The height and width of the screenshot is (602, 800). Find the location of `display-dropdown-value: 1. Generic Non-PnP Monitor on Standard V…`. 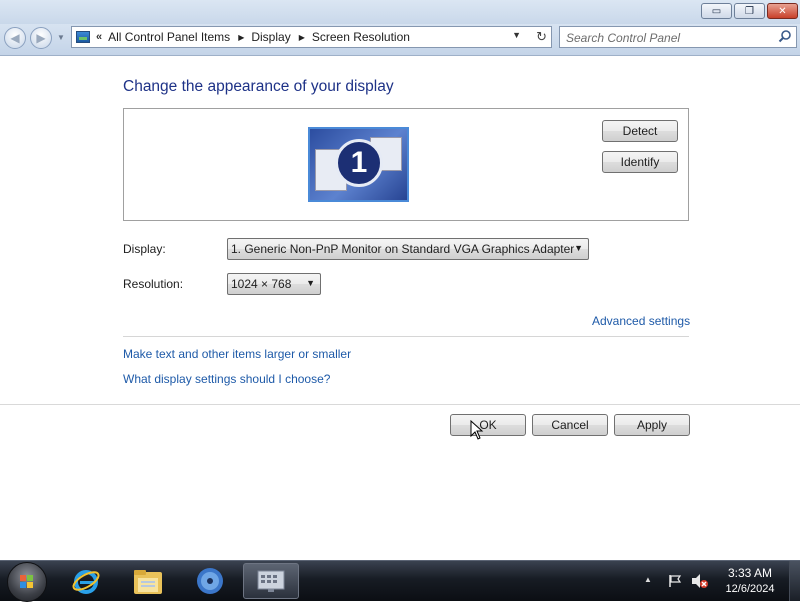

display-dropdown-value: 1. Generic Non-PnP Monitor on Standard V… is located at coordinates (403, 249).